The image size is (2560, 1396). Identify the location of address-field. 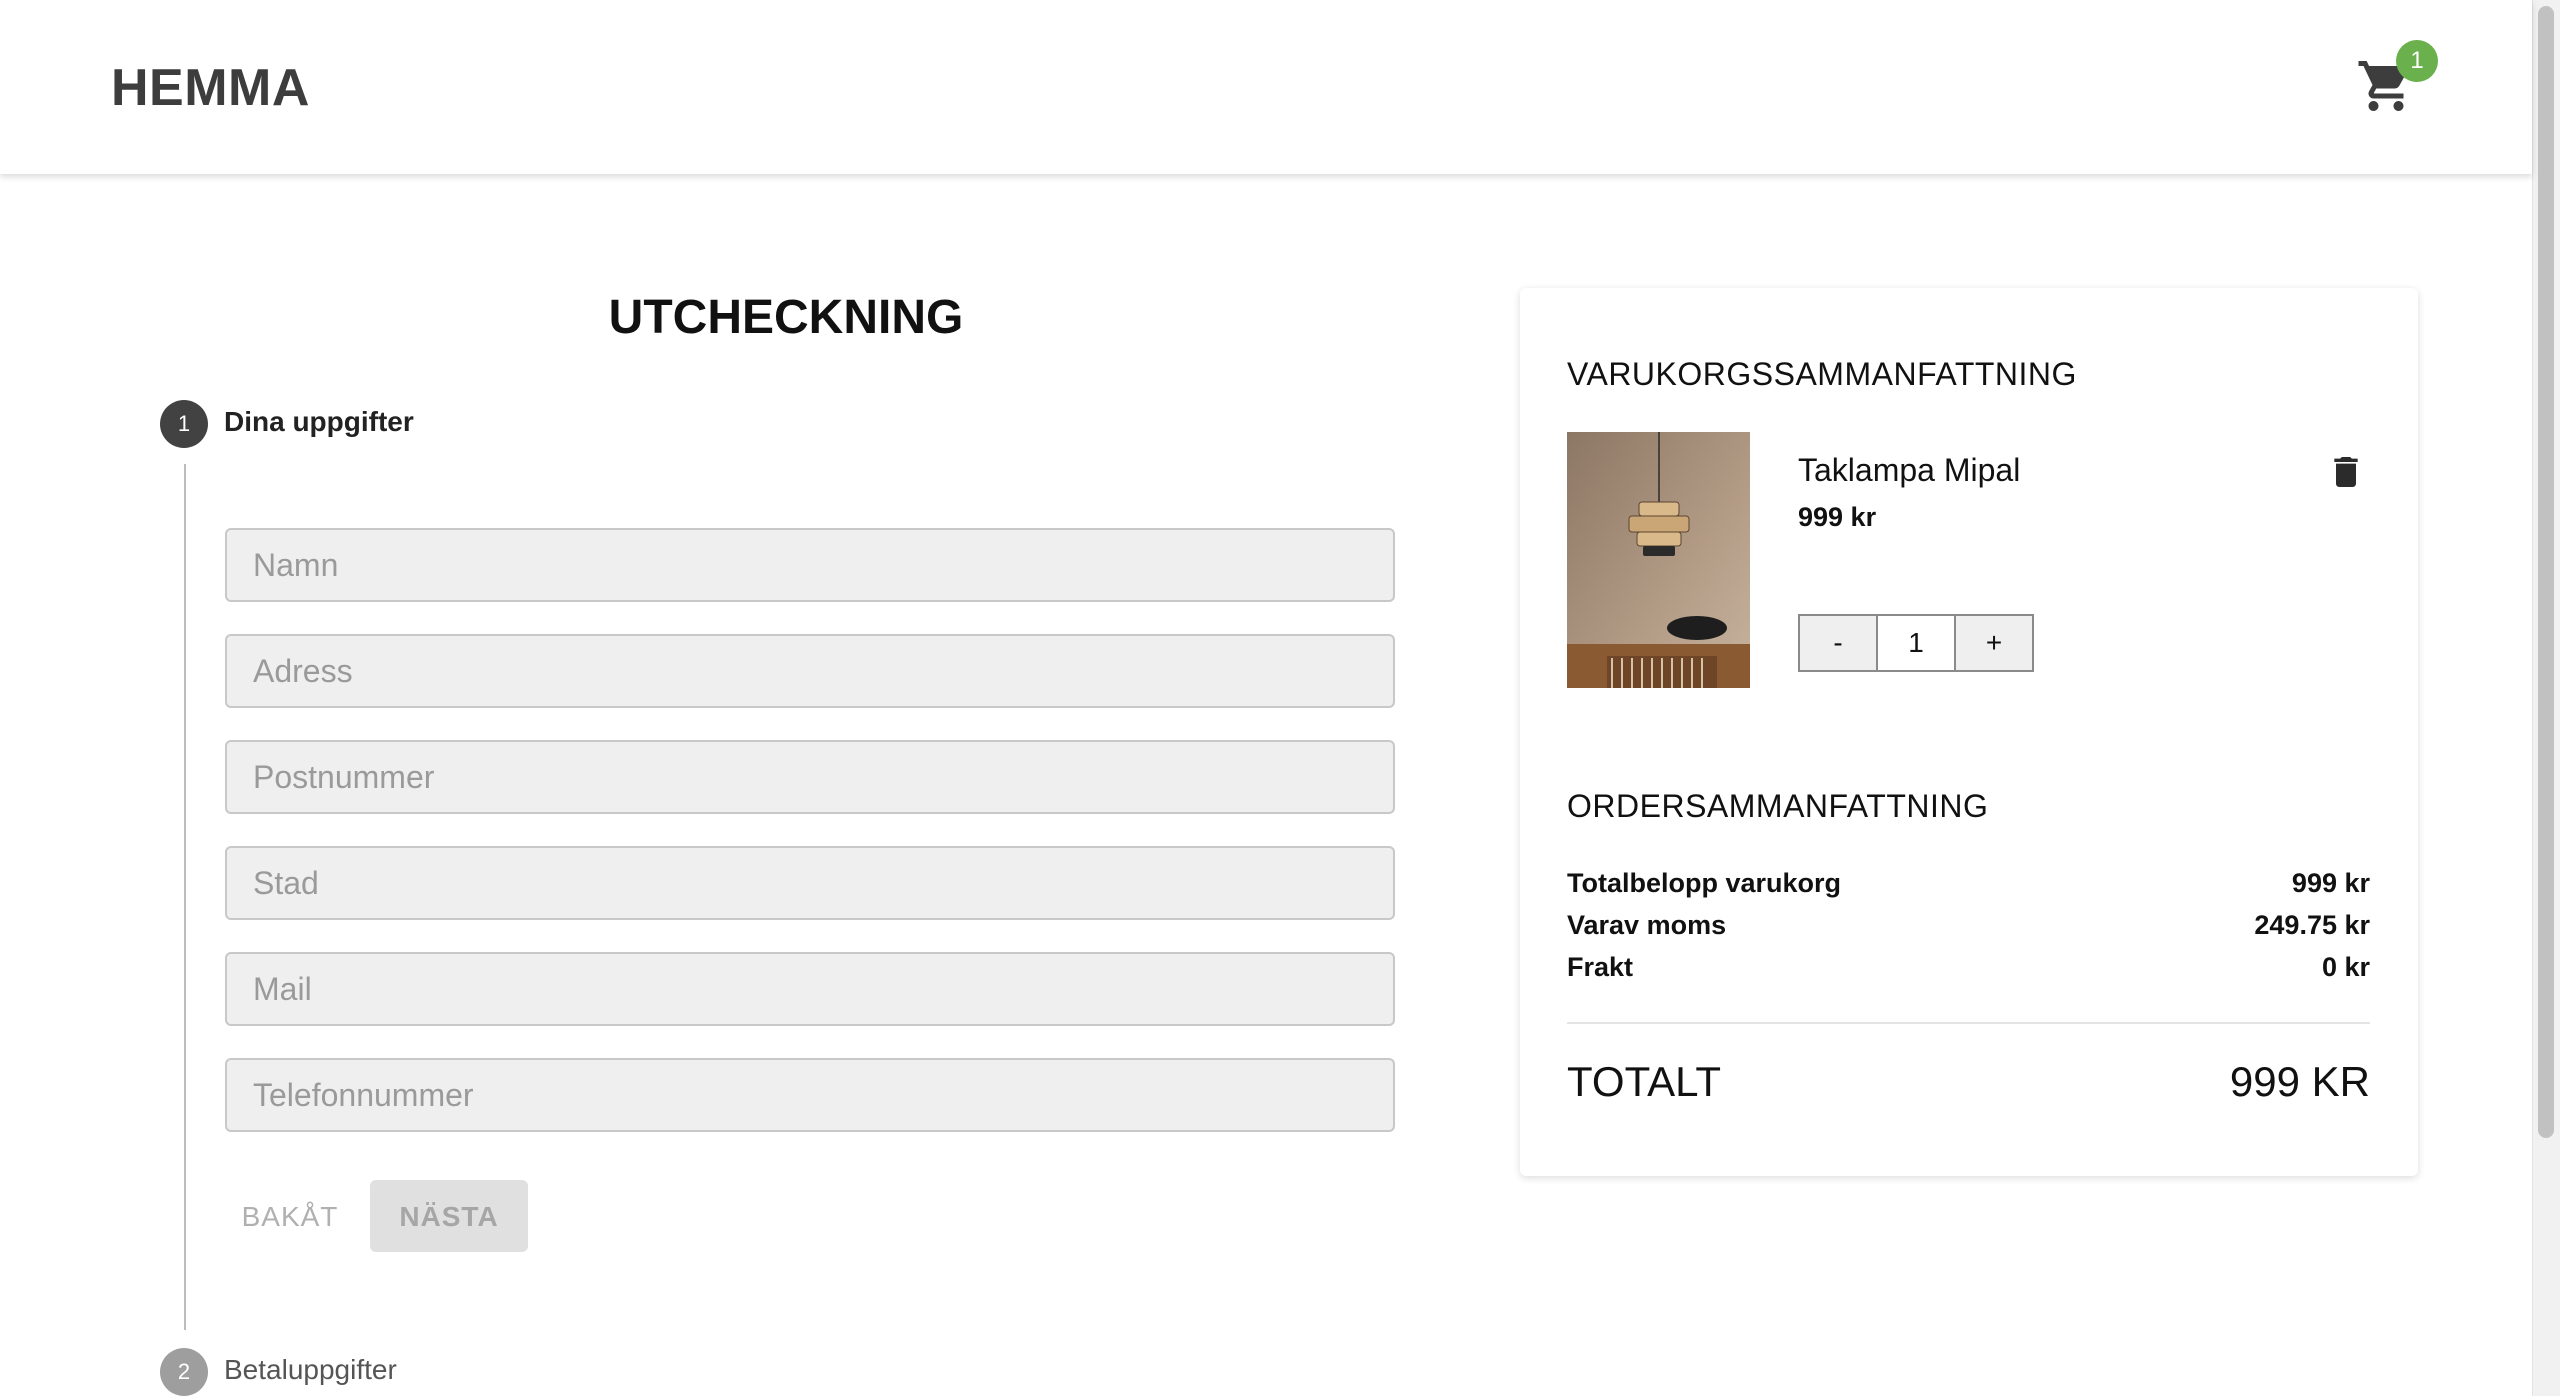
(810, 671).